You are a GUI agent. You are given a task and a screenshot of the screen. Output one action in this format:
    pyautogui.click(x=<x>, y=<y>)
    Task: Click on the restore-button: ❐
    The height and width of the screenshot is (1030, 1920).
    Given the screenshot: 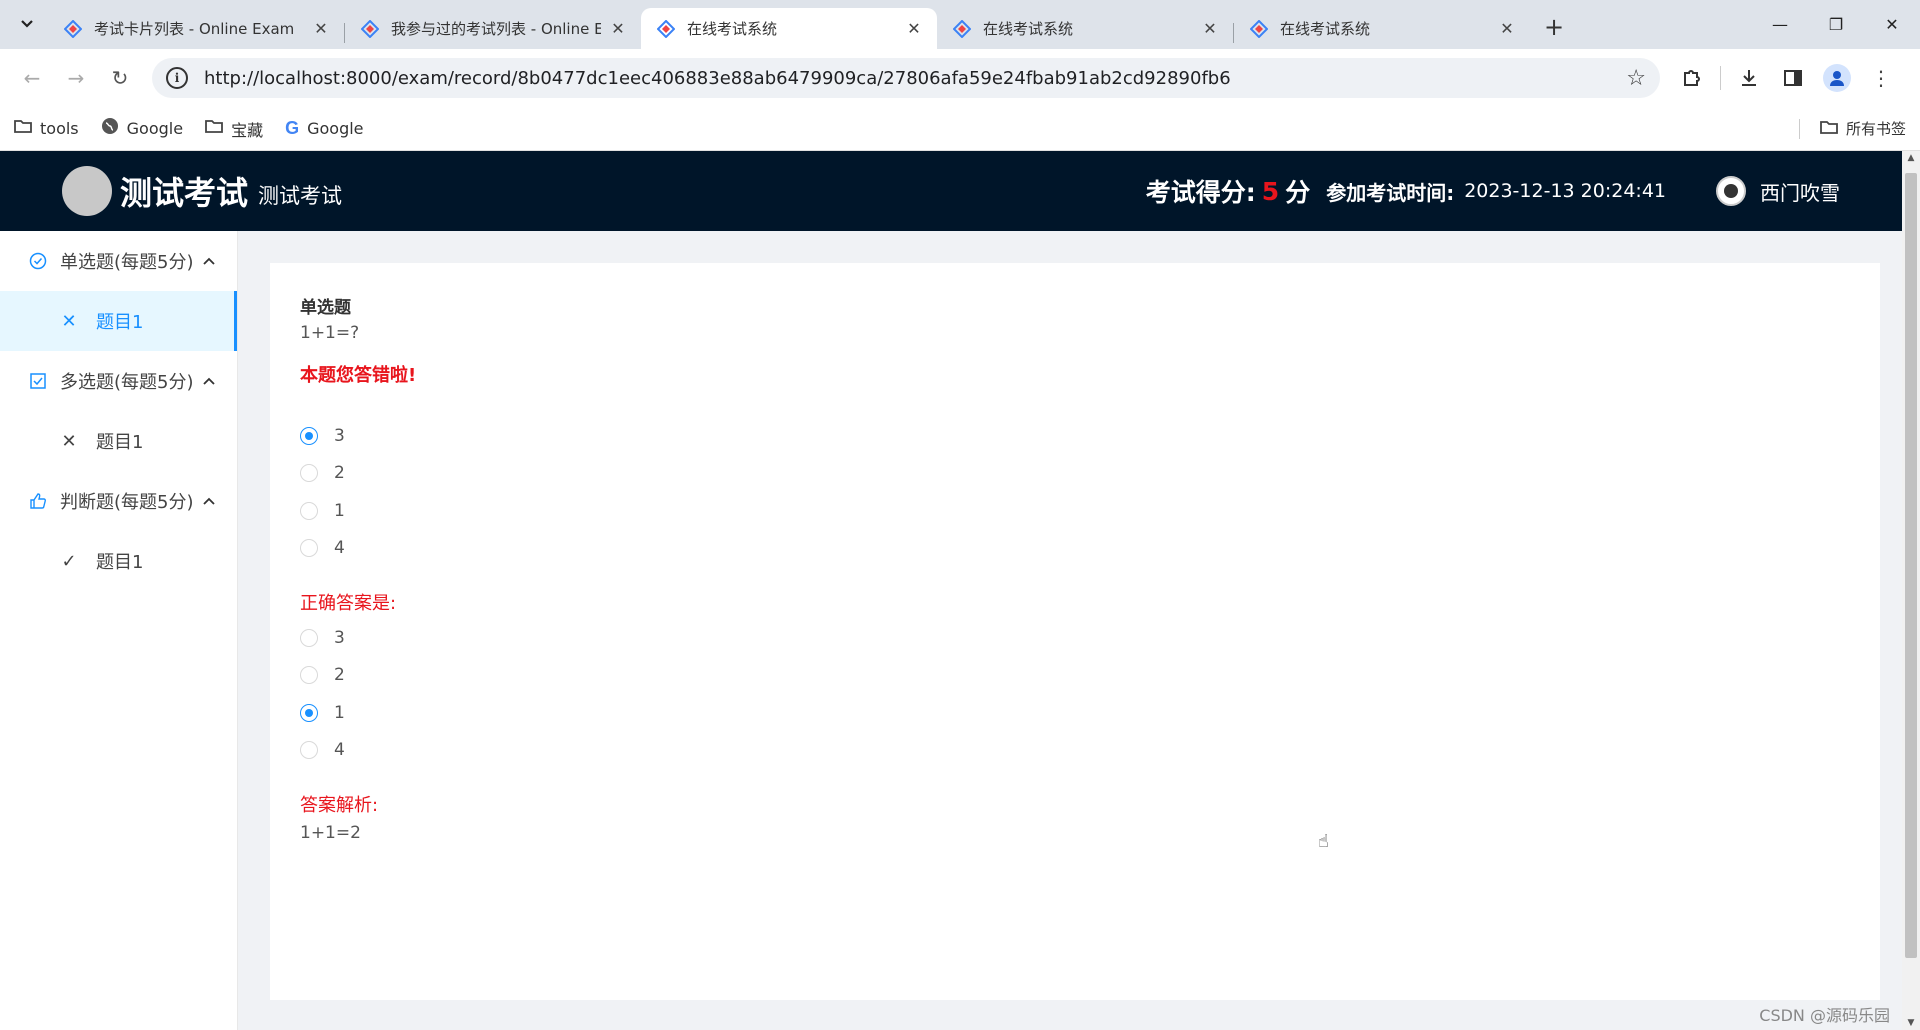 What is the action you would take?
    pyautogui.click(x=1836, y=24)
    